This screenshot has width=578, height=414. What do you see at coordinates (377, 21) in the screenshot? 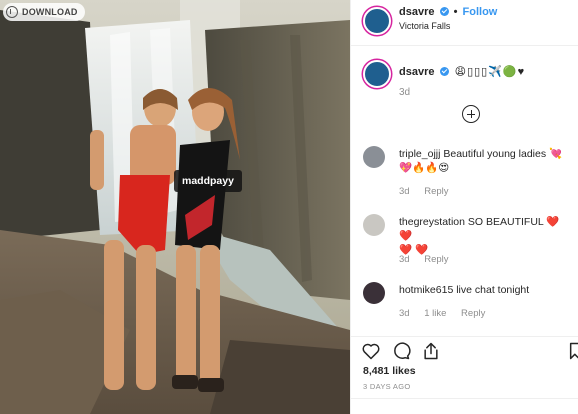
I see `avatar` at bounding box center [377, 21].